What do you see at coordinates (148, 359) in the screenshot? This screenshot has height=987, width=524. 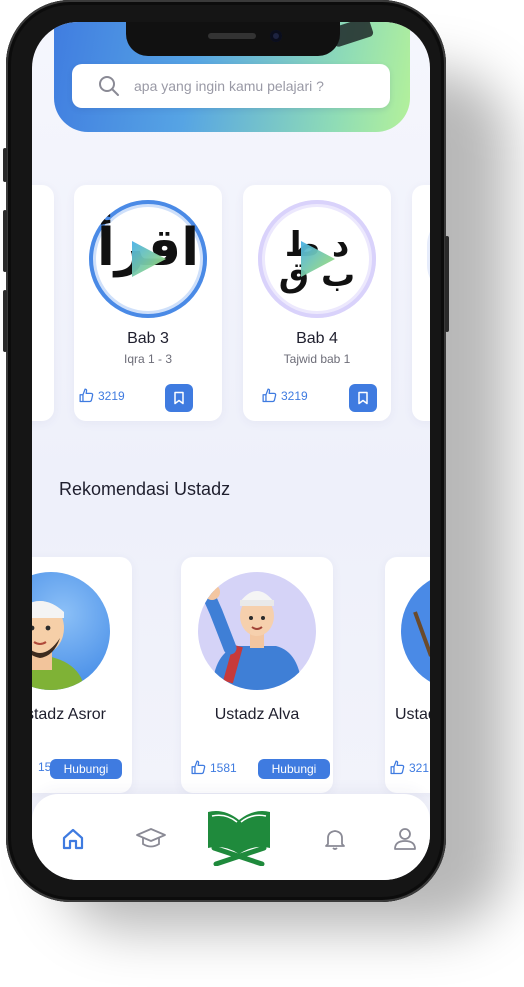 I see `course-subtitle: Iqra 1 - 3` at bounding box center [148, 359].